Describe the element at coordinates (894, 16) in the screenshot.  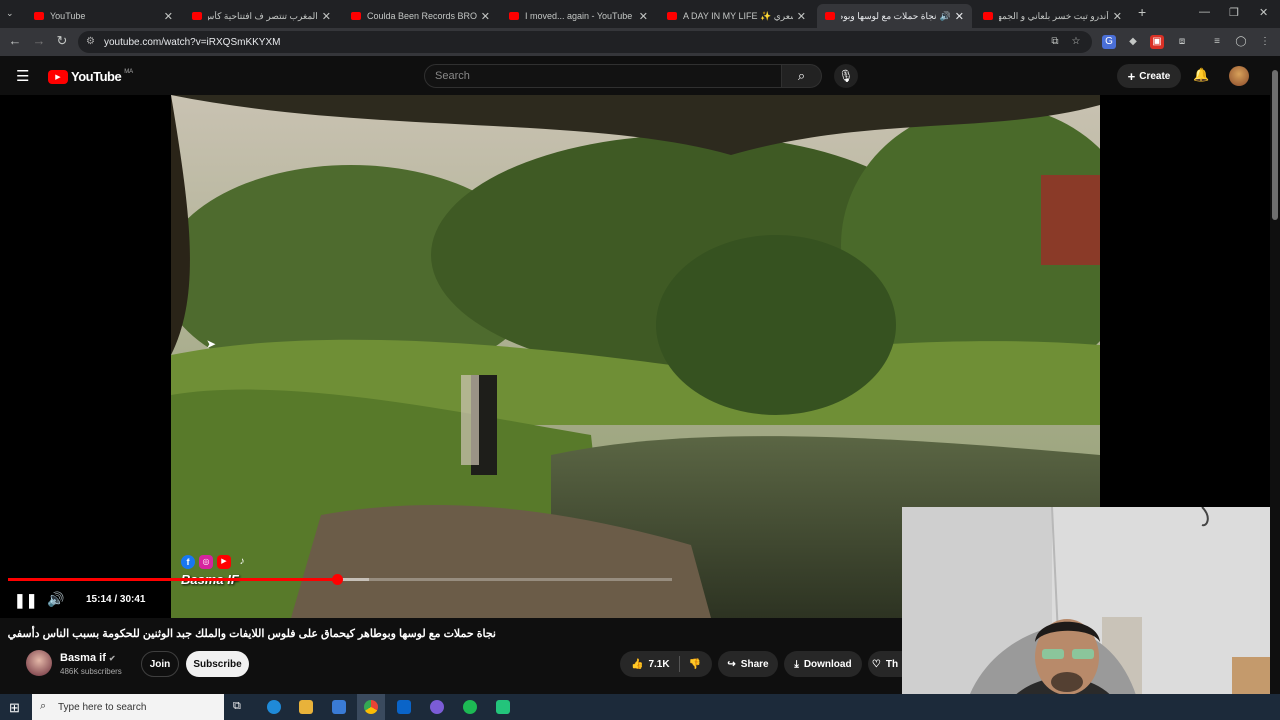
I see `browser-tab-active: نجاة حملات مع لوسها وبوطاه🔊✕` at that location.